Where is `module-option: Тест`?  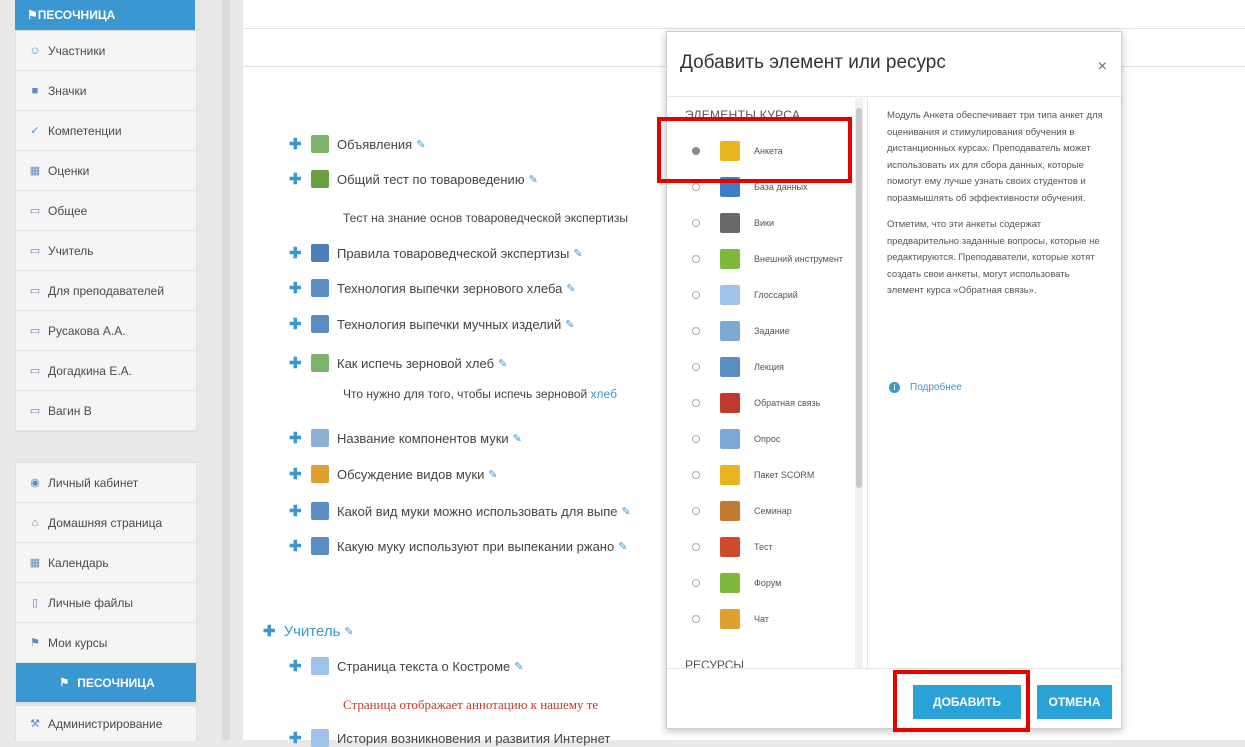
module-option: Тест is located at coordinates (760, 547).